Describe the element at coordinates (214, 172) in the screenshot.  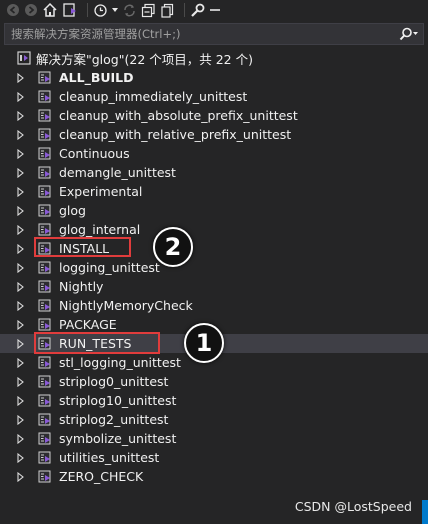
I see `project-node: demangle_unittest` at that location.